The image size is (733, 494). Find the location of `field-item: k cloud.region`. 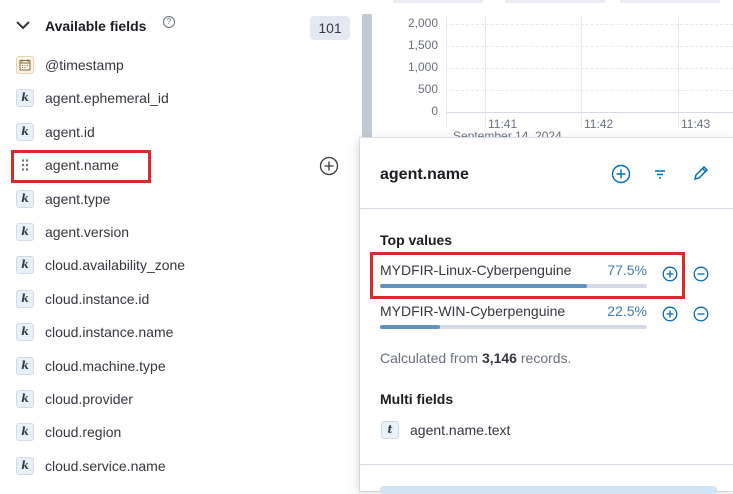

field-item: k cloud.region is located at coordinates (177, 432).